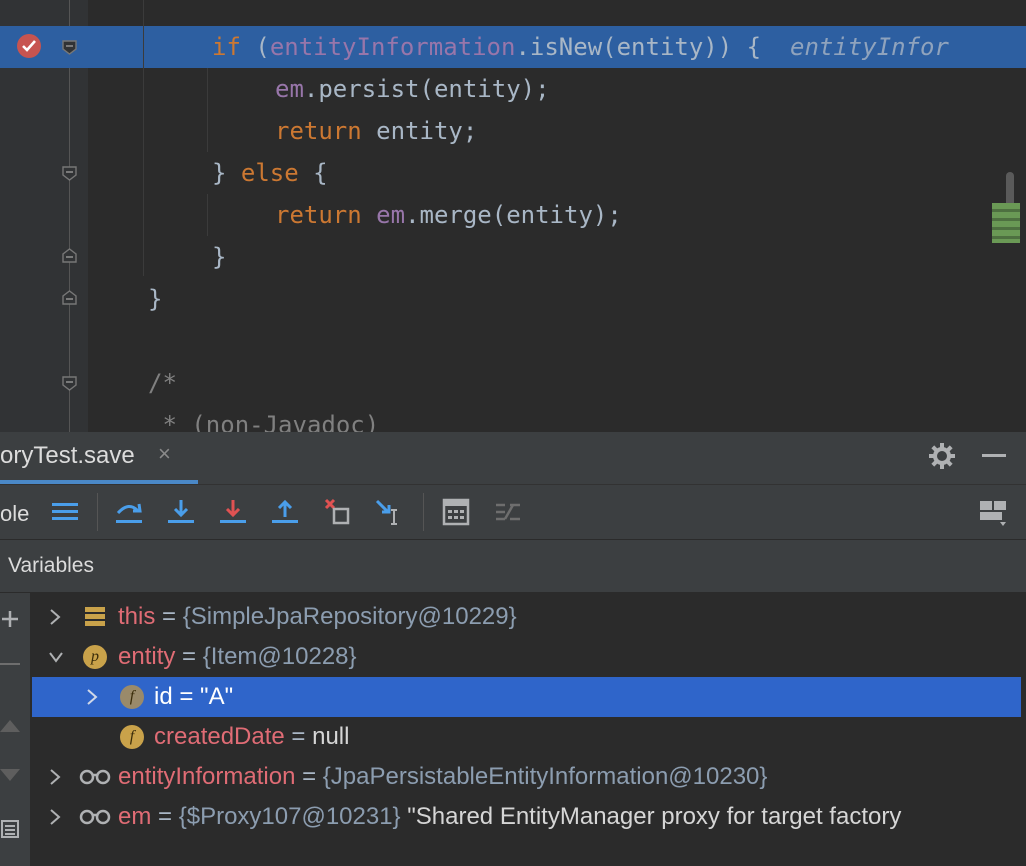 Image resolution: width=1026 pixels, height=866 pixels. Describe the element at coordinates (10, 619) in the screenshot. I see `add-watch-icon` at that location.